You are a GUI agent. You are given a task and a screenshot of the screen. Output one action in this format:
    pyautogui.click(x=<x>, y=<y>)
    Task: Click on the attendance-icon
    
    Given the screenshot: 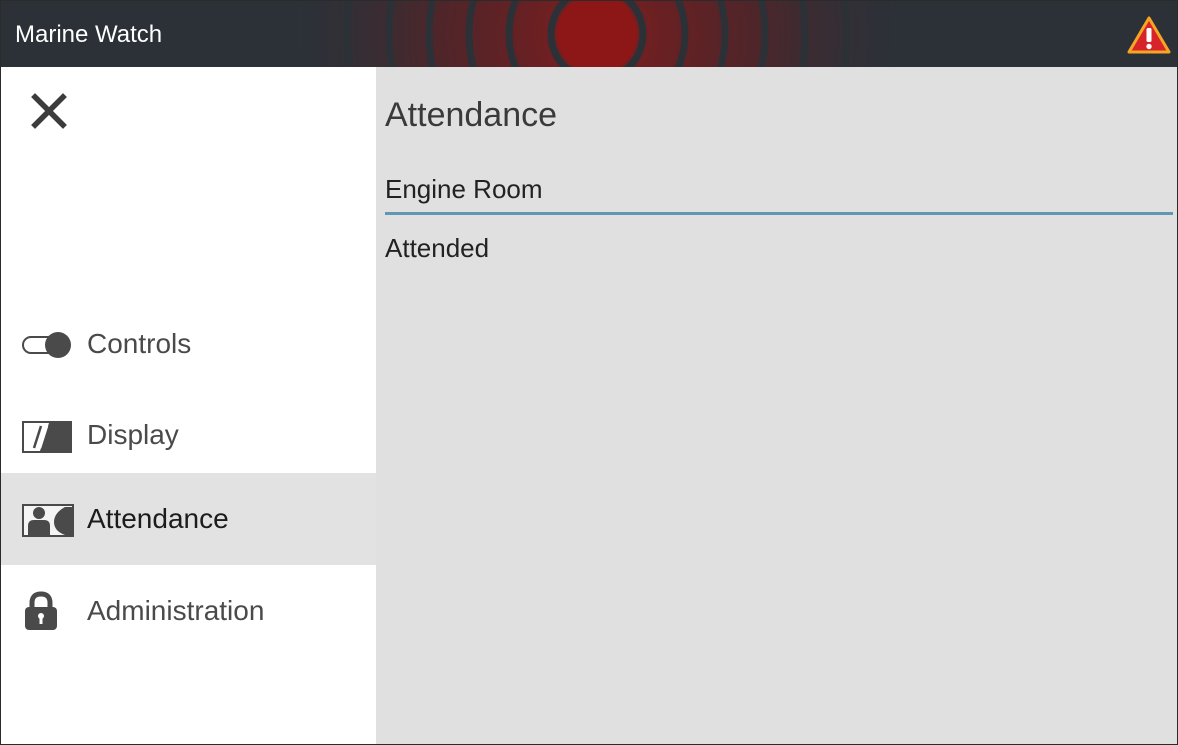 What is the action you would take?
    pyautogui.click(x=48, y=520)
    